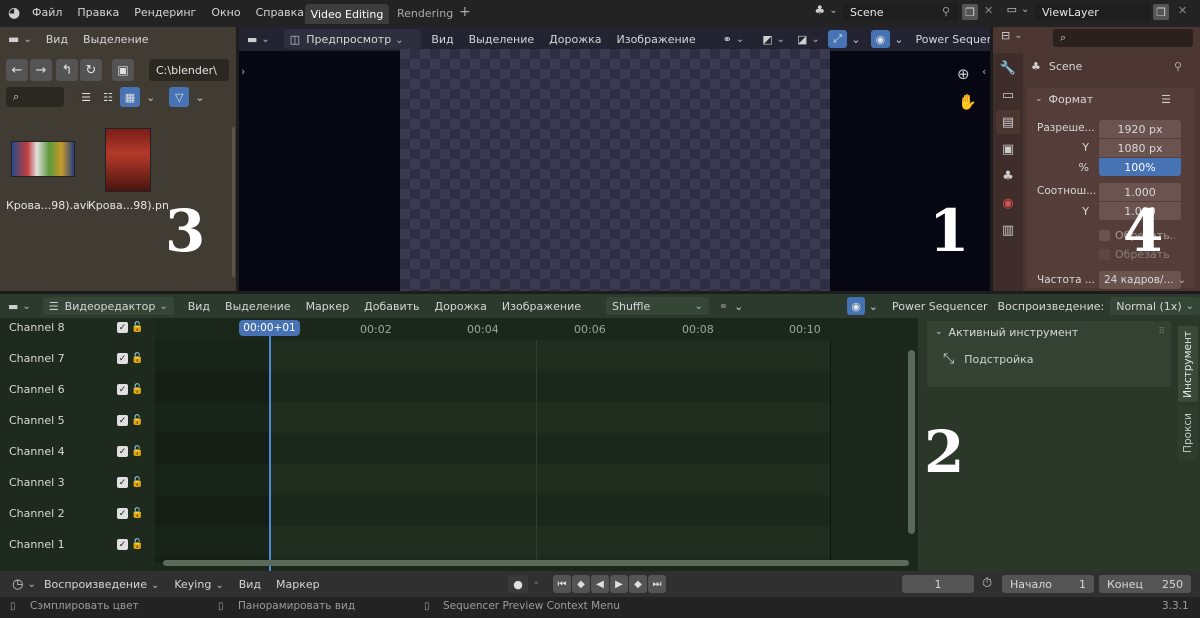 Image resolution: width=1200 pixels, height=618 pixels. Describe the element at coordinates (900, 12) in the screenshot. I see `scene-name-field: Scene` at that location.